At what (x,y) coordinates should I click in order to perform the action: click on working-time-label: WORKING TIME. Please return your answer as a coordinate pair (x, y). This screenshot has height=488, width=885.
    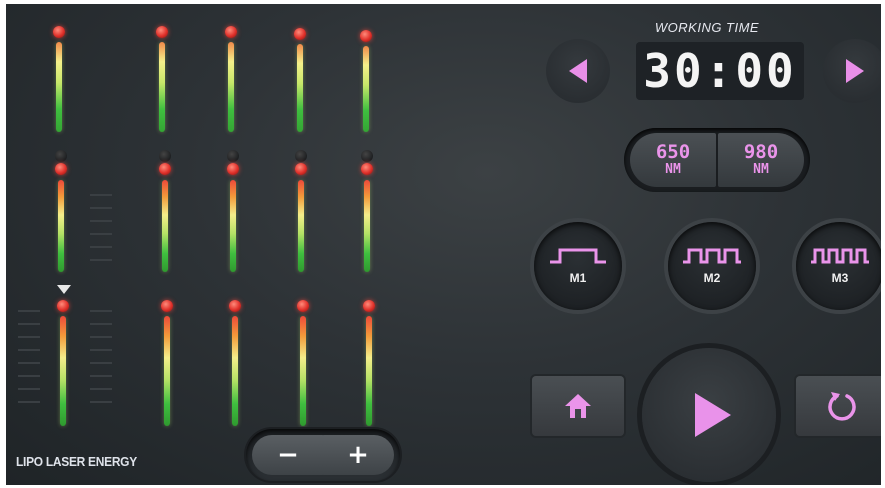
    Looking at the image, I should click on (707, 27).